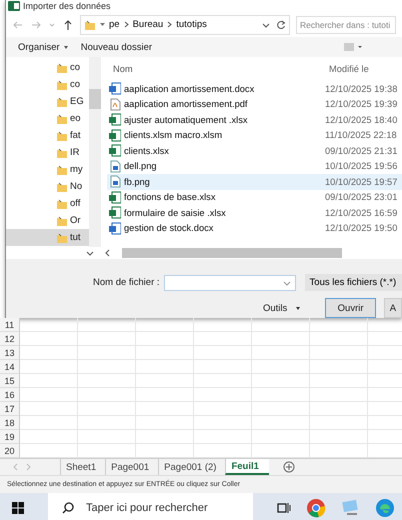  Describe the element at coordinates (350, 308) in the screenshot. I see `open-button: Ouvrir` at that location.